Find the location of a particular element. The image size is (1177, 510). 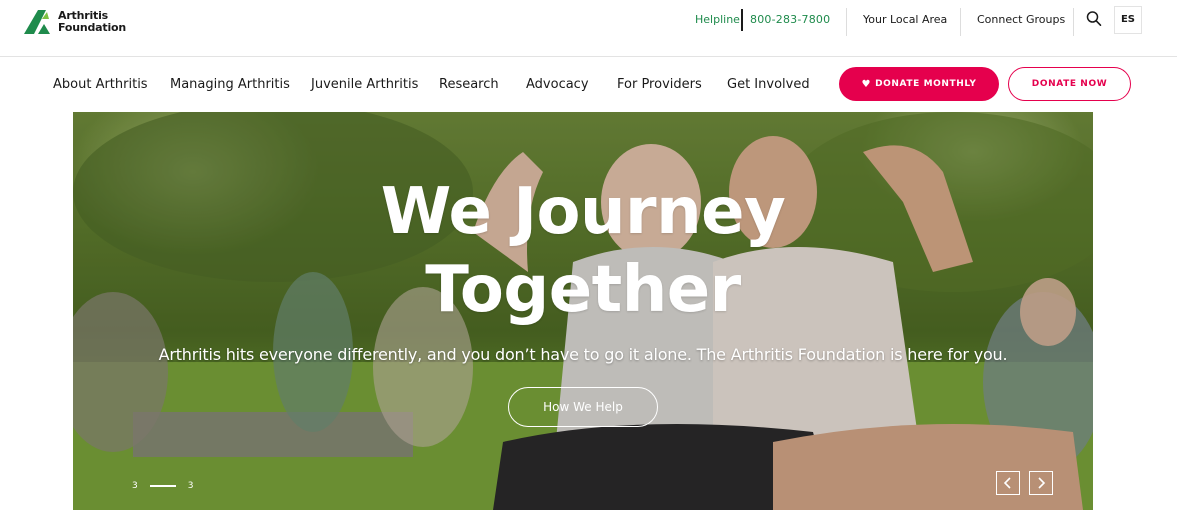

logo-text: Arthritis Foundation is located at coordinates (92, 22).